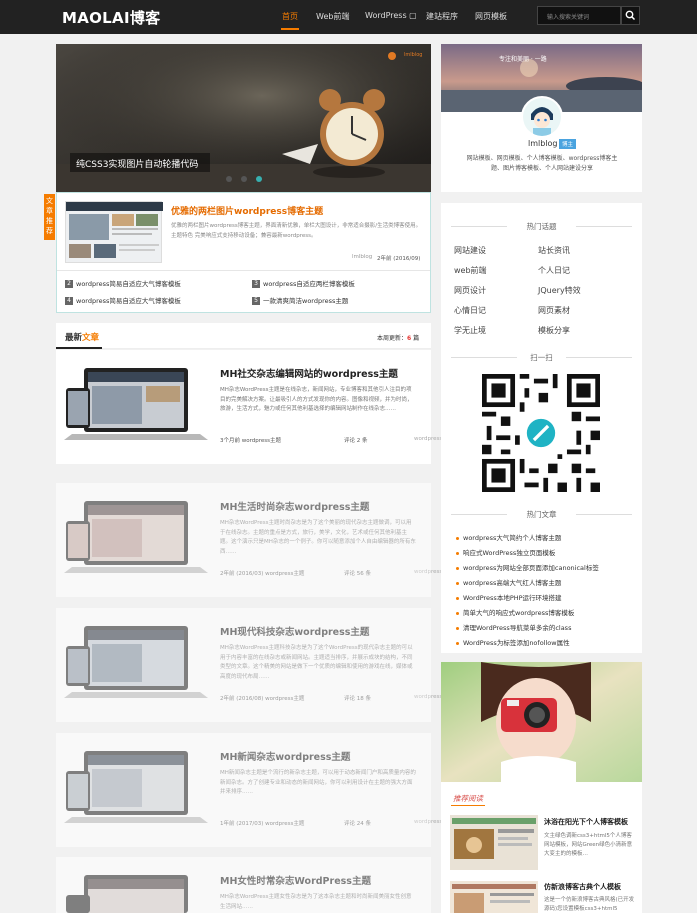  Describe the element at coordinates (123, 300) in the screenshot. I see `featured-list-item: 4 wordpress简易自适应大气博客模板` at that location.